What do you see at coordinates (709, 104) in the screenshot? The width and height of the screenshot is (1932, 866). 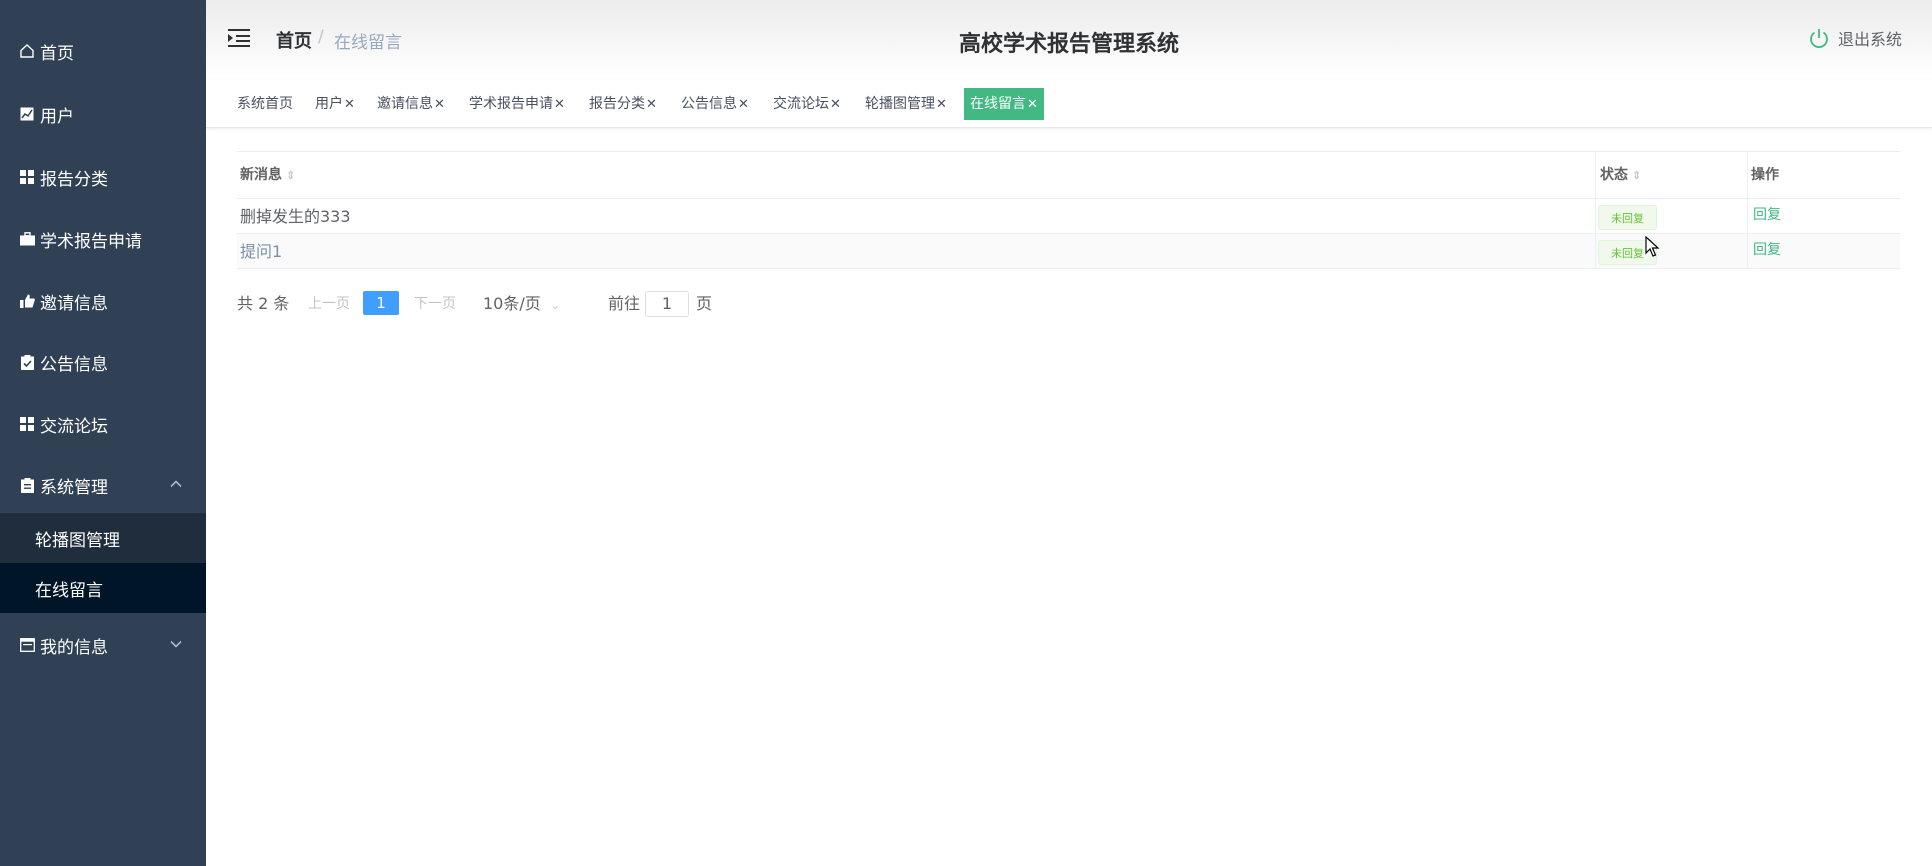 I see `tag-label: 公告信息` at bounding box center [709, 104].